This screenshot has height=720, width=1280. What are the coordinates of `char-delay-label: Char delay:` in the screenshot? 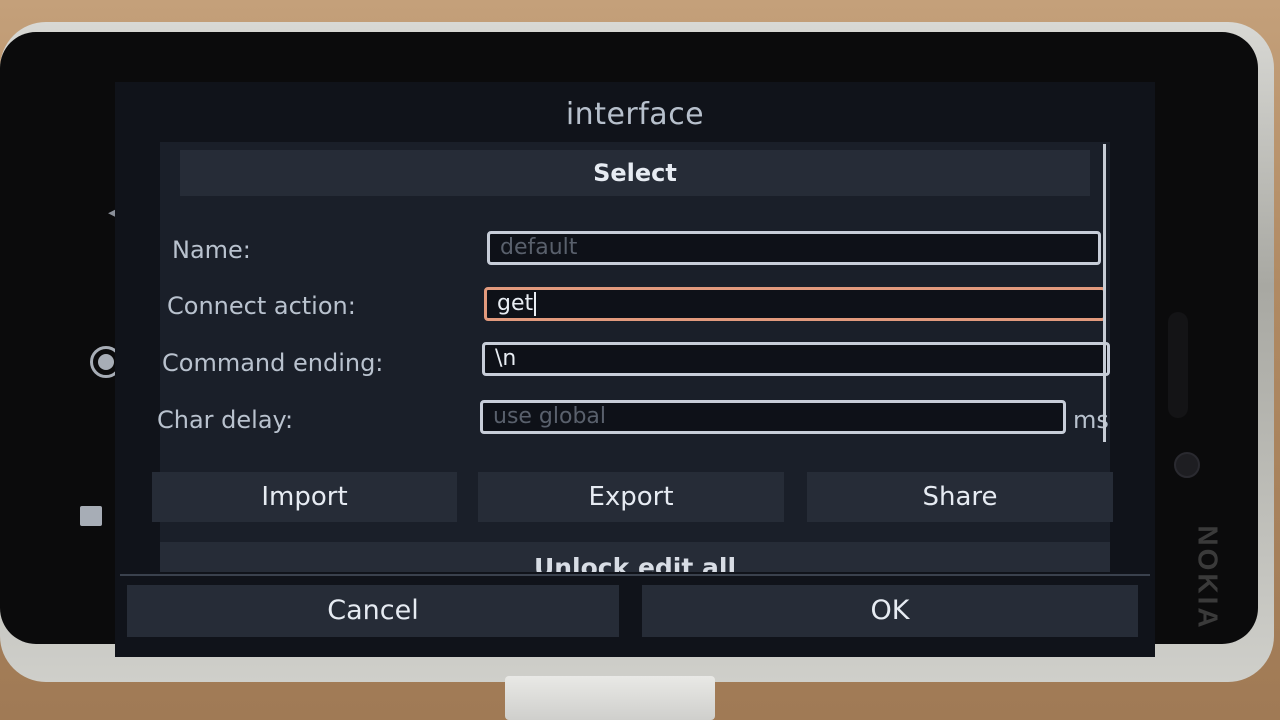 It's located at (225, 420).